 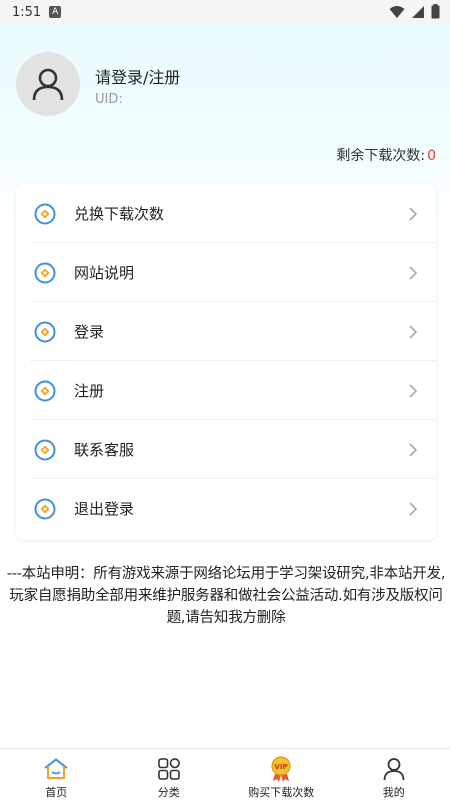 What do you see at coordinates (104, 272) in the screenshot?
I see `menu-item-label: 网站说明` at bounding box center [104, 272].